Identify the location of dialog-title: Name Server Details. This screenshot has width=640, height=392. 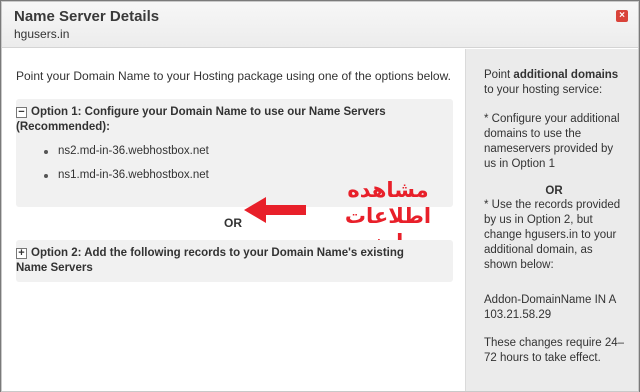
(87, 16).